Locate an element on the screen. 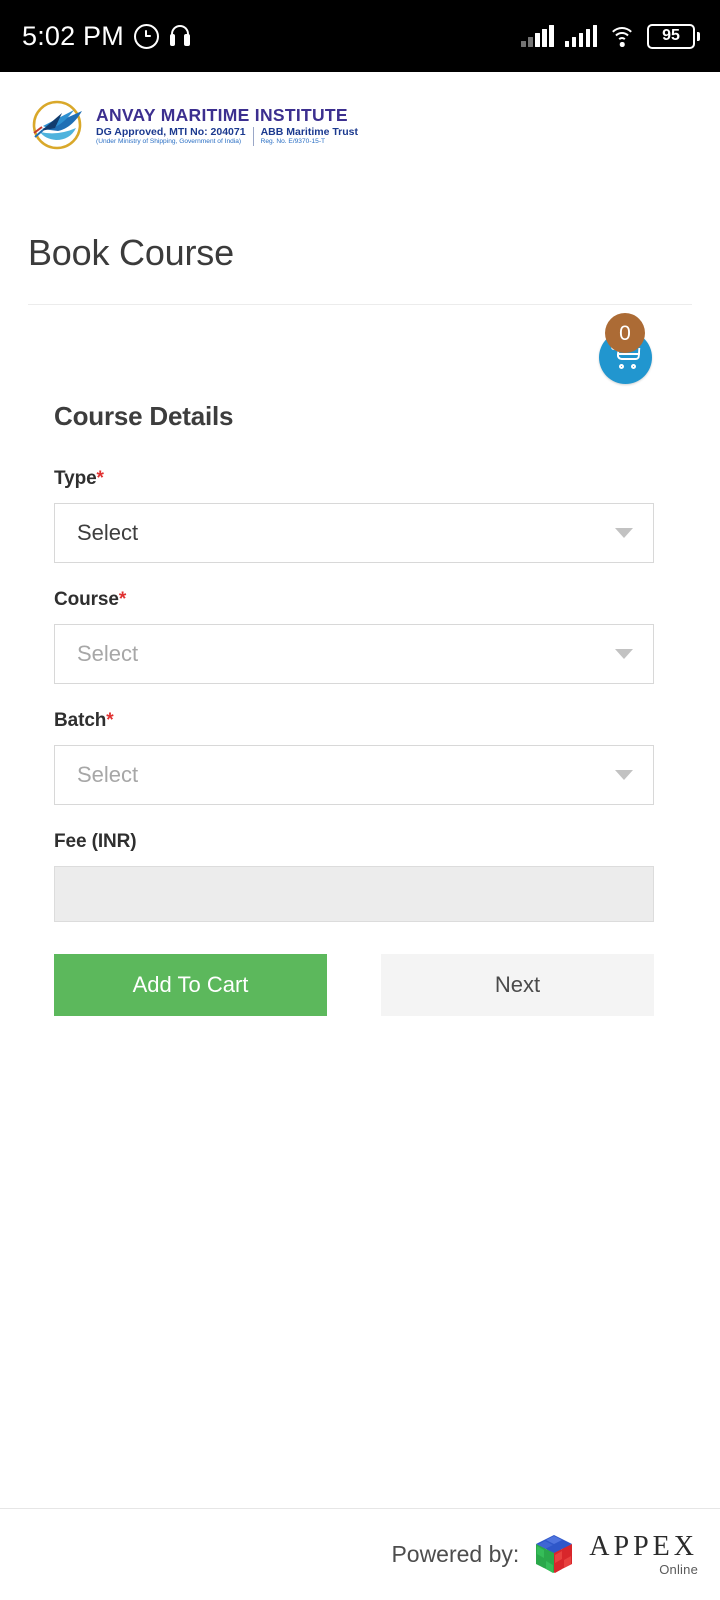  field-batch: Batch* Select is located at coordinates (354, 757).